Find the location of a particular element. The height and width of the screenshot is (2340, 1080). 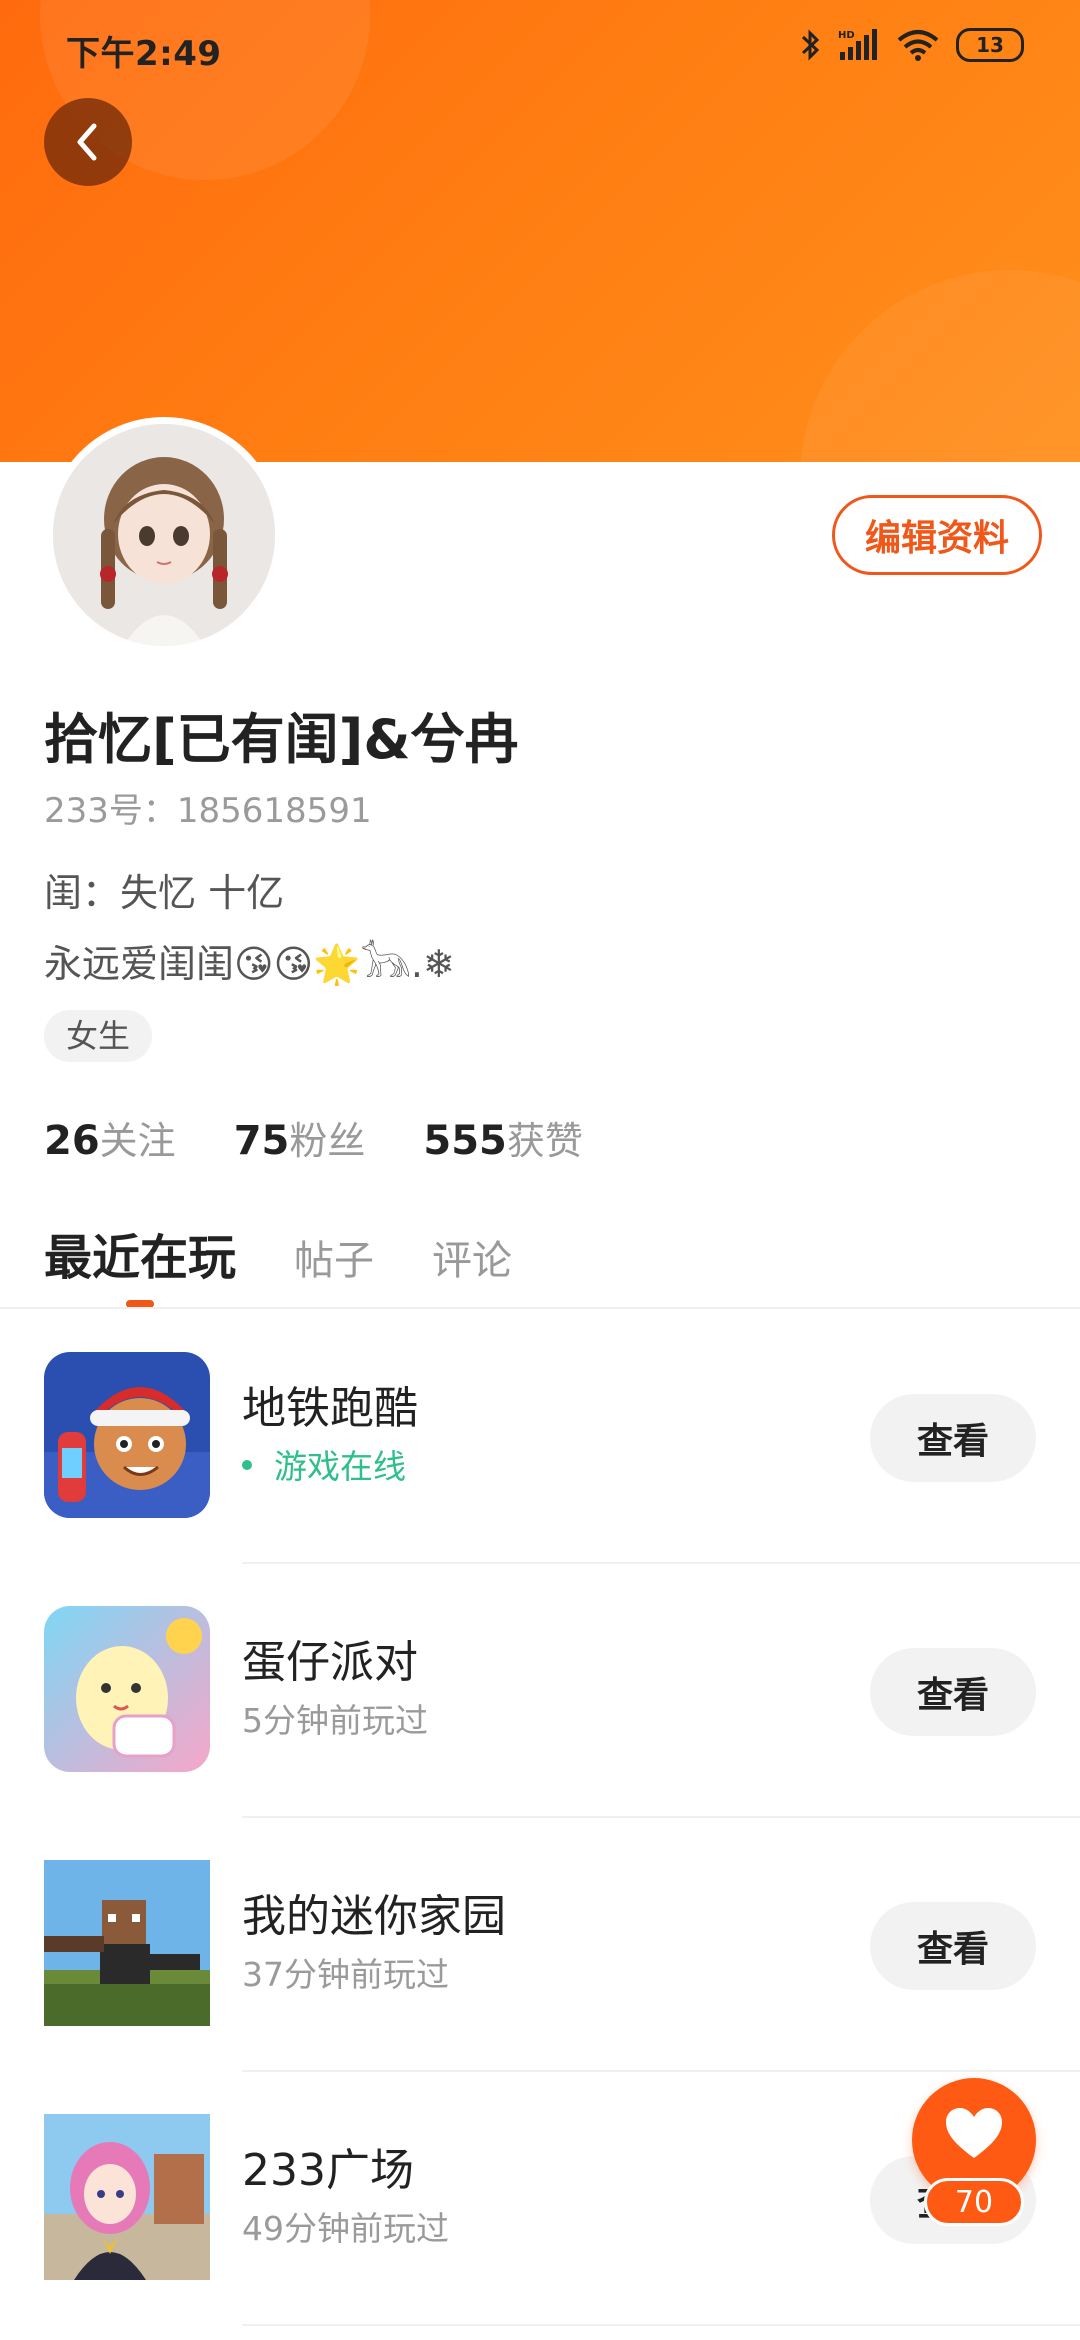

profile-bio-line: 闺：失忆 十亿 is located at coordinates (164, 893).